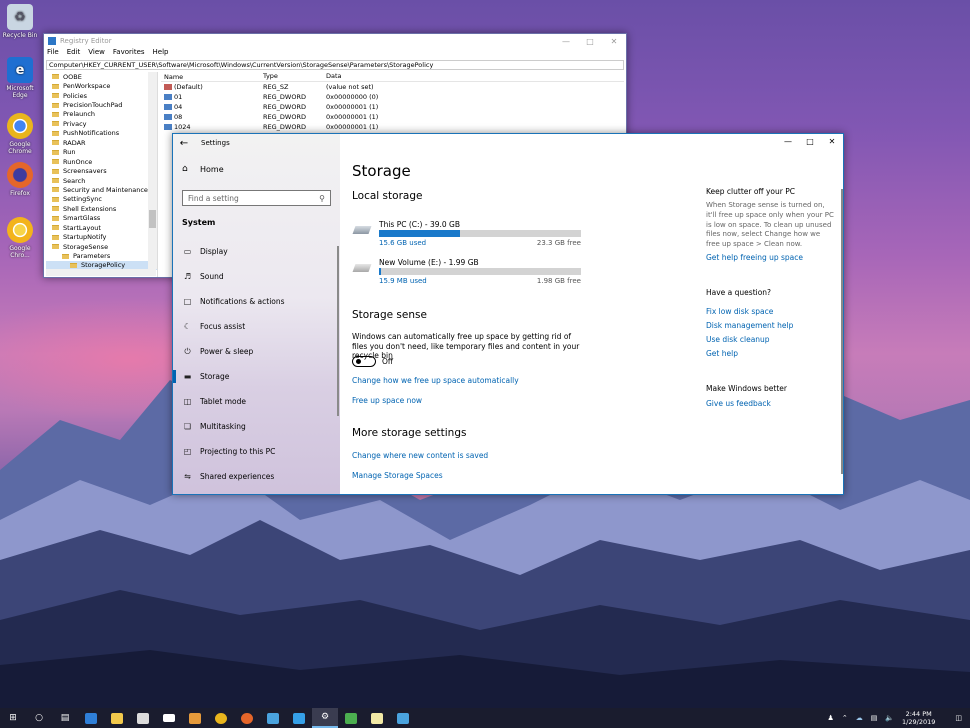 The height and width of the screenshot is (728, 970). What do you see at coordinates (364, 361) in the screenshot?
I see `storage-sense-toggle` at bounding box center [364, 361].